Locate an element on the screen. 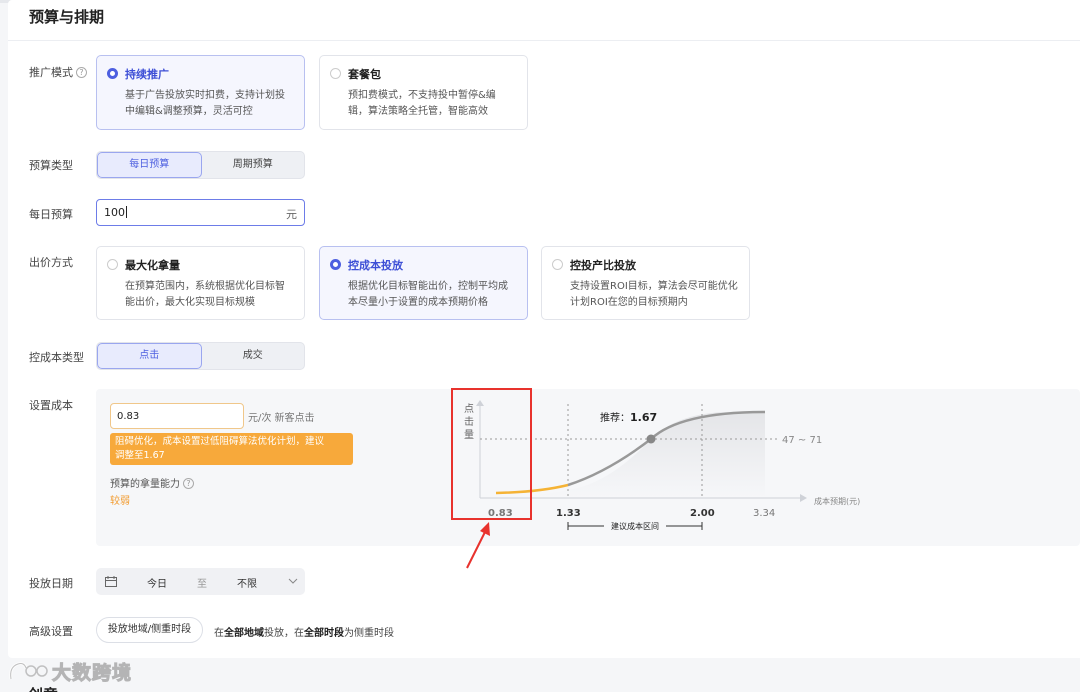 The image size is (1080, 692). tab-period-budget: 周期预算 is located at coordinates (253, 165).